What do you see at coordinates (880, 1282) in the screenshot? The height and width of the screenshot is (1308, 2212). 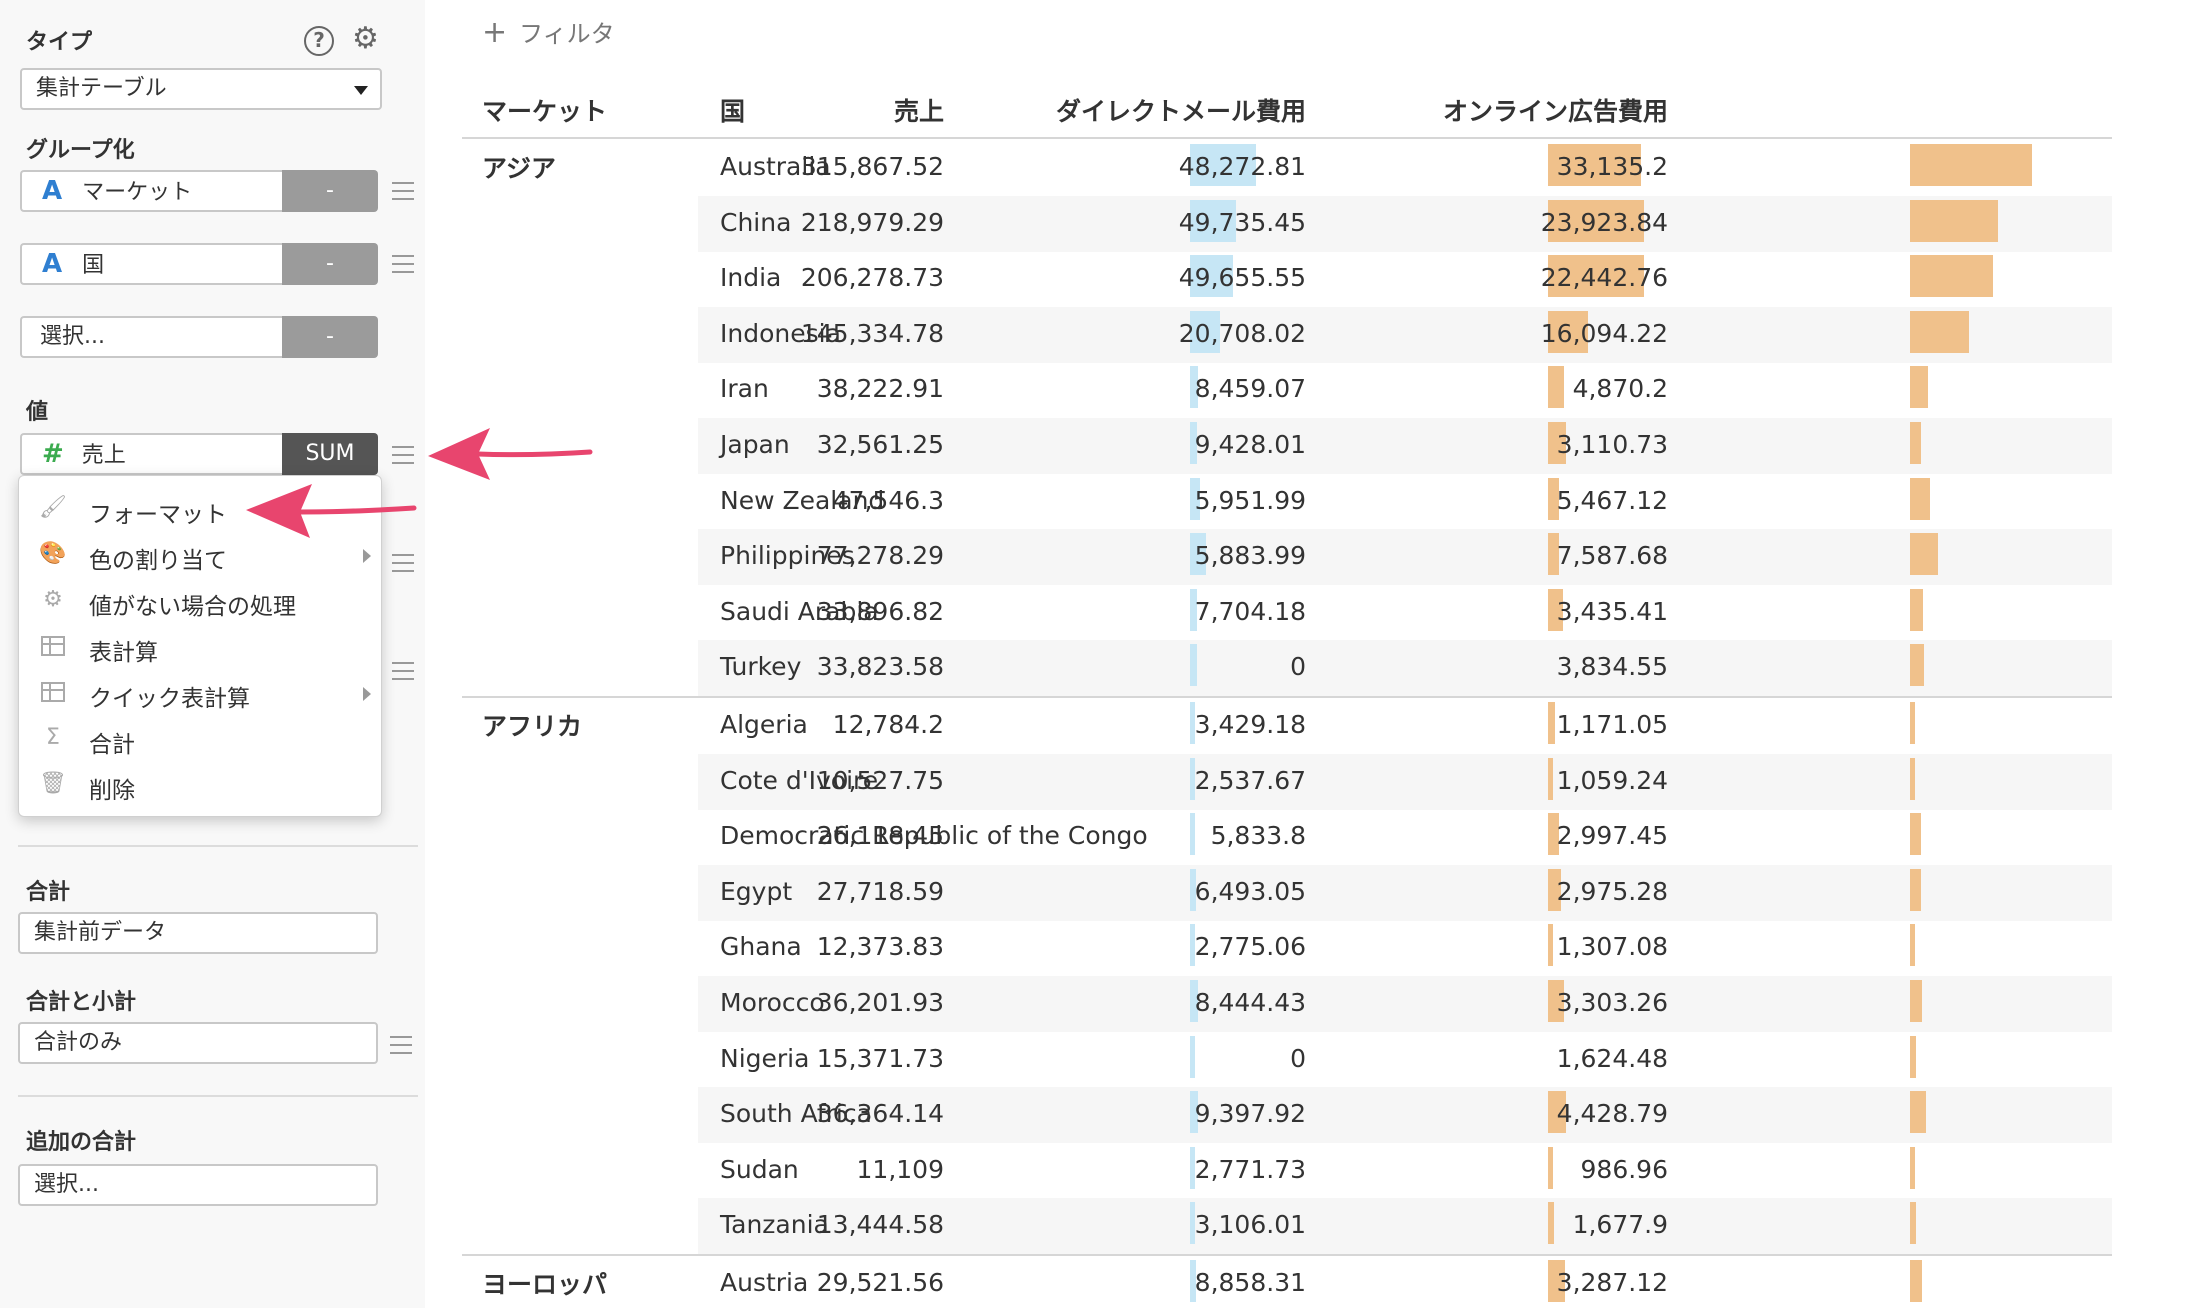 I see `sales-cell: 29,521.56` at bounding box center [880, 1282].